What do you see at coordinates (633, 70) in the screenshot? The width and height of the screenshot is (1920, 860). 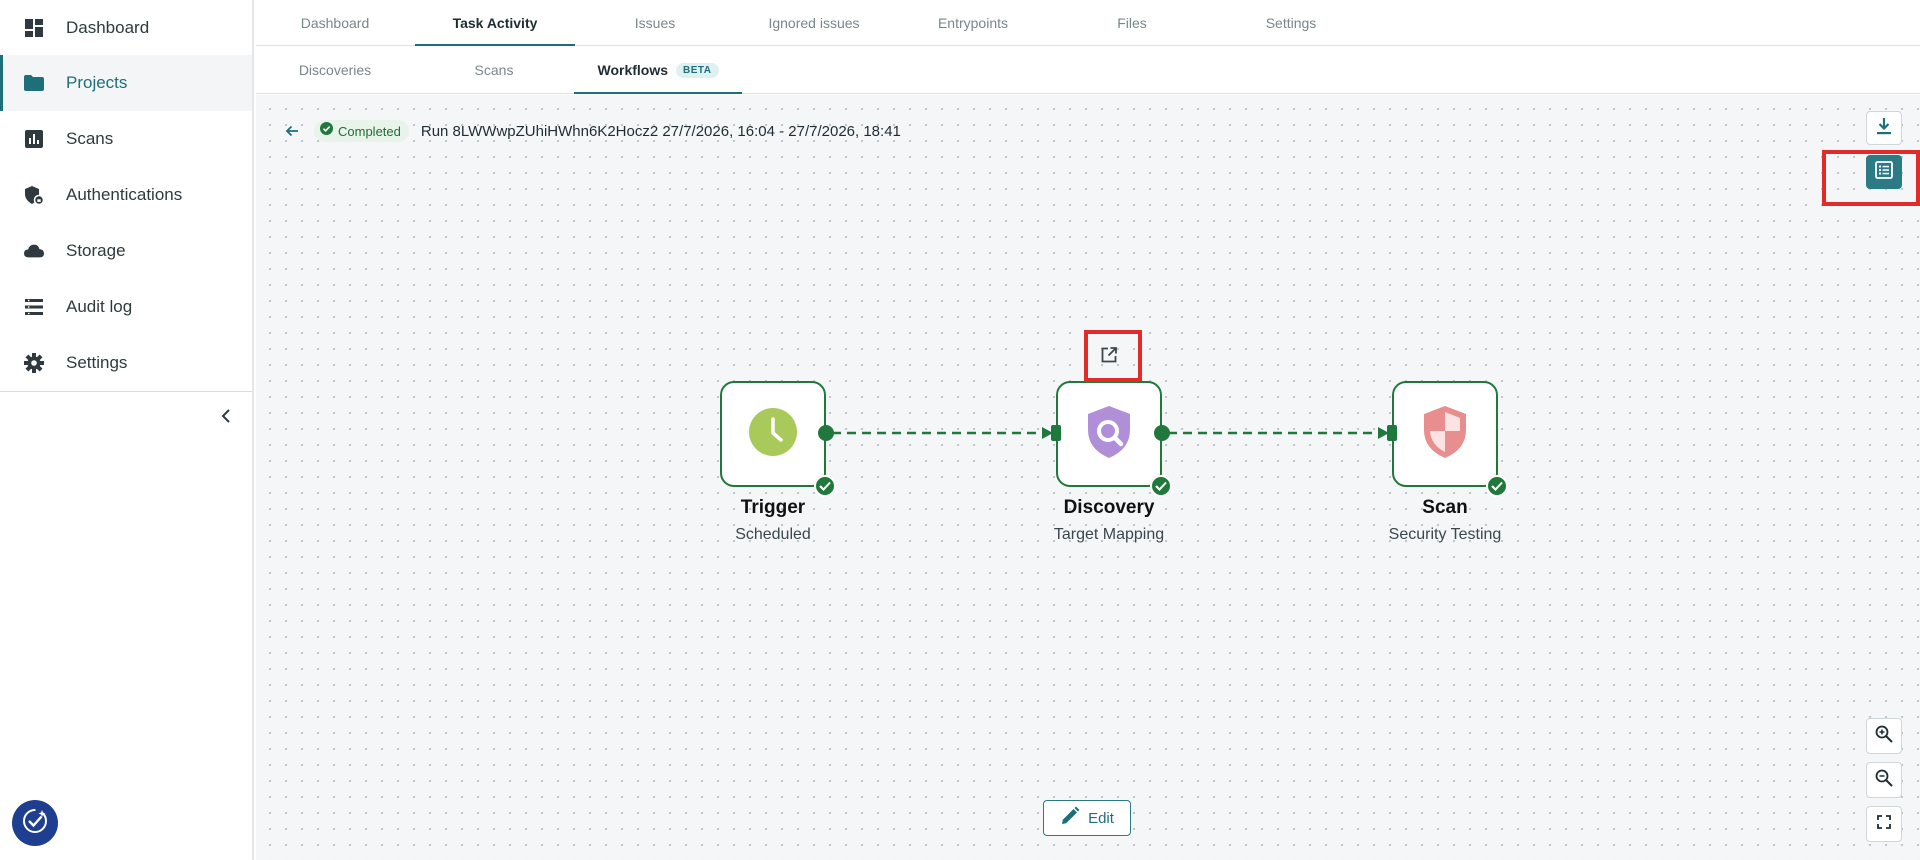 I see `tab-workflows-label: Workflows` at bounding box center [633, 70].